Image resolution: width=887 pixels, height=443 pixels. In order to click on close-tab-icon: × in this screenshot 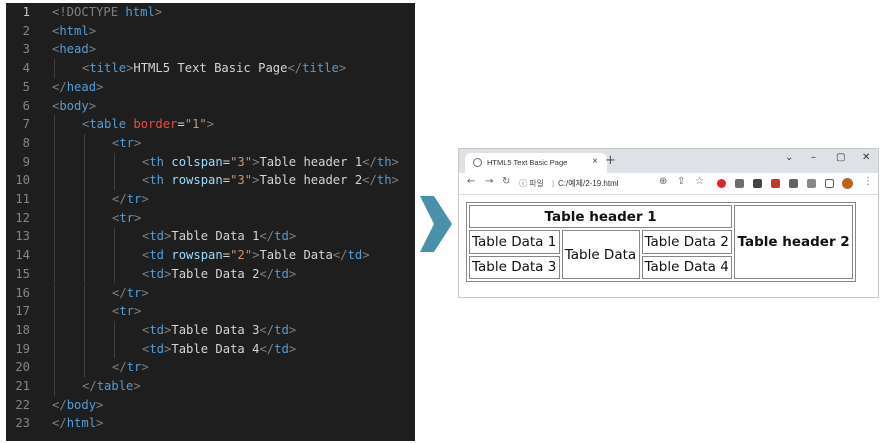, I will do `click(595, 161)`.